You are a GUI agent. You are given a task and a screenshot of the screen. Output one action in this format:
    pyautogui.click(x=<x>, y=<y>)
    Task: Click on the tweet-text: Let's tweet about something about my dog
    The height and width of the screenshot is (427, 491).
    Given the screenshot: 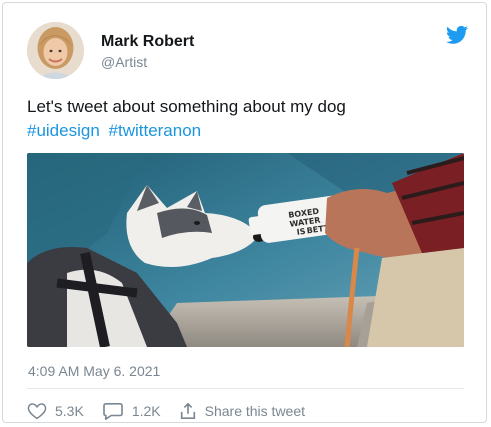 What is the action you would take?
    pyautogui.click(x=186, y=106)
    